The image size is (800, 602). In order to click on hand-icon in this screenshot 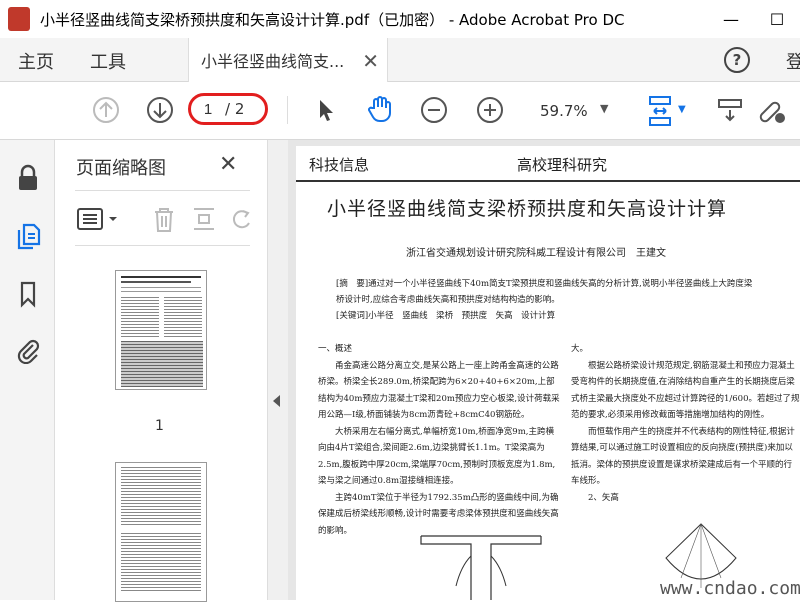, I will do `click(379, 109)`.